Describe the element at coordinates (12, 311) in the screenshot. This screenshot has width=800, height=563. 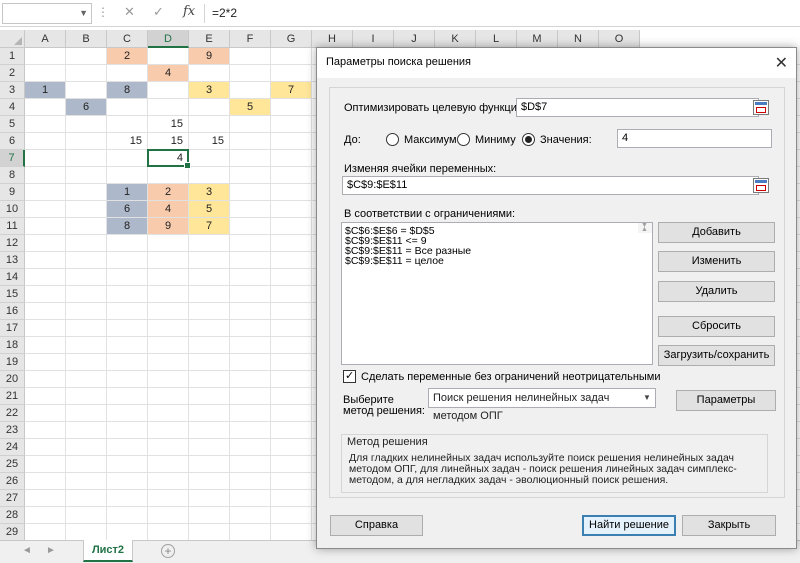
I see `row-header-16: 16` at that location.